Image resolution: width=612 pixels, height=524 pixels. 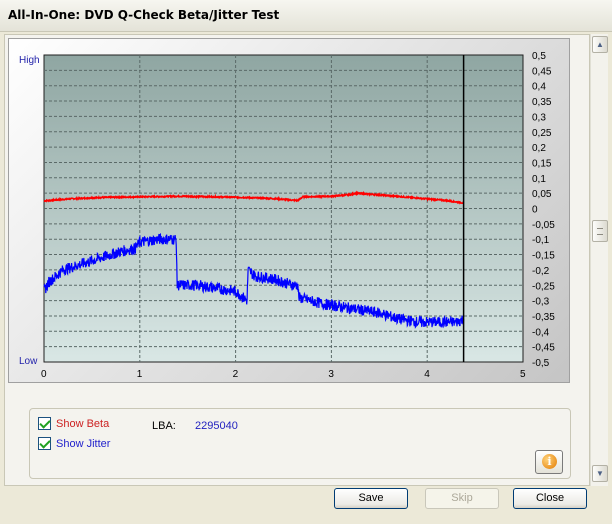 What do you see at coordinates (541, 302) in the screenshot?
I see `y-tick-label: -0,3` at bounding box center [541, 302].